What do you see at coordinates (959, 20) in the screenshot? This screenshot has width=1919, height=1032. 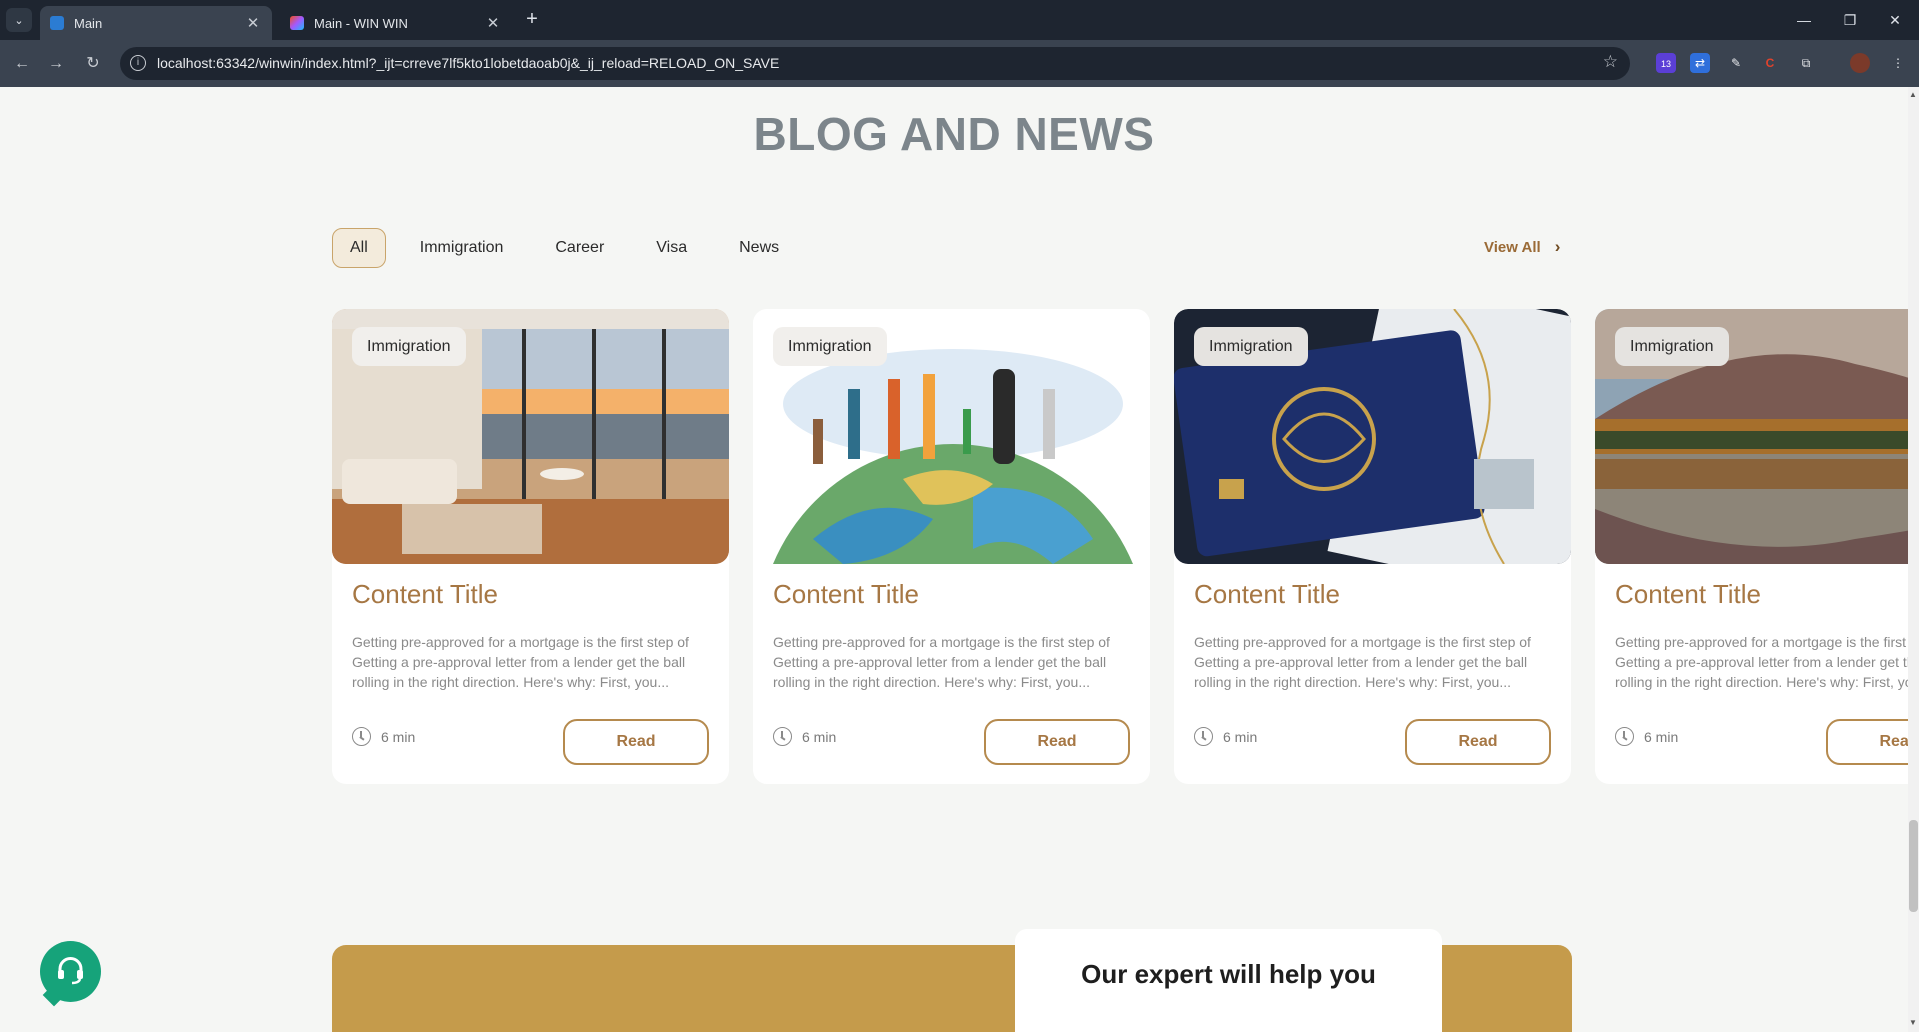 I see `browser-tab-bar: ⌄ Main ✕ Main - WIN WIN ✕ + — ❐ ✕` at bounding box center [959, 20].